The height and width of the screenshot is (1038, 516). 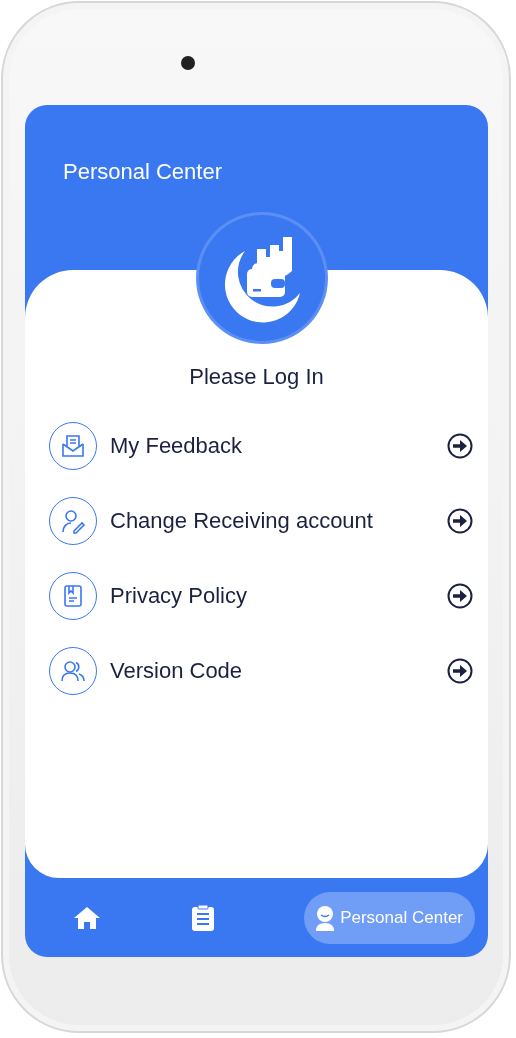 What do you see at coordinates (278, 671) in the screenshot?
I see `menu-label: Version Code` at bounding box center [278, 671].